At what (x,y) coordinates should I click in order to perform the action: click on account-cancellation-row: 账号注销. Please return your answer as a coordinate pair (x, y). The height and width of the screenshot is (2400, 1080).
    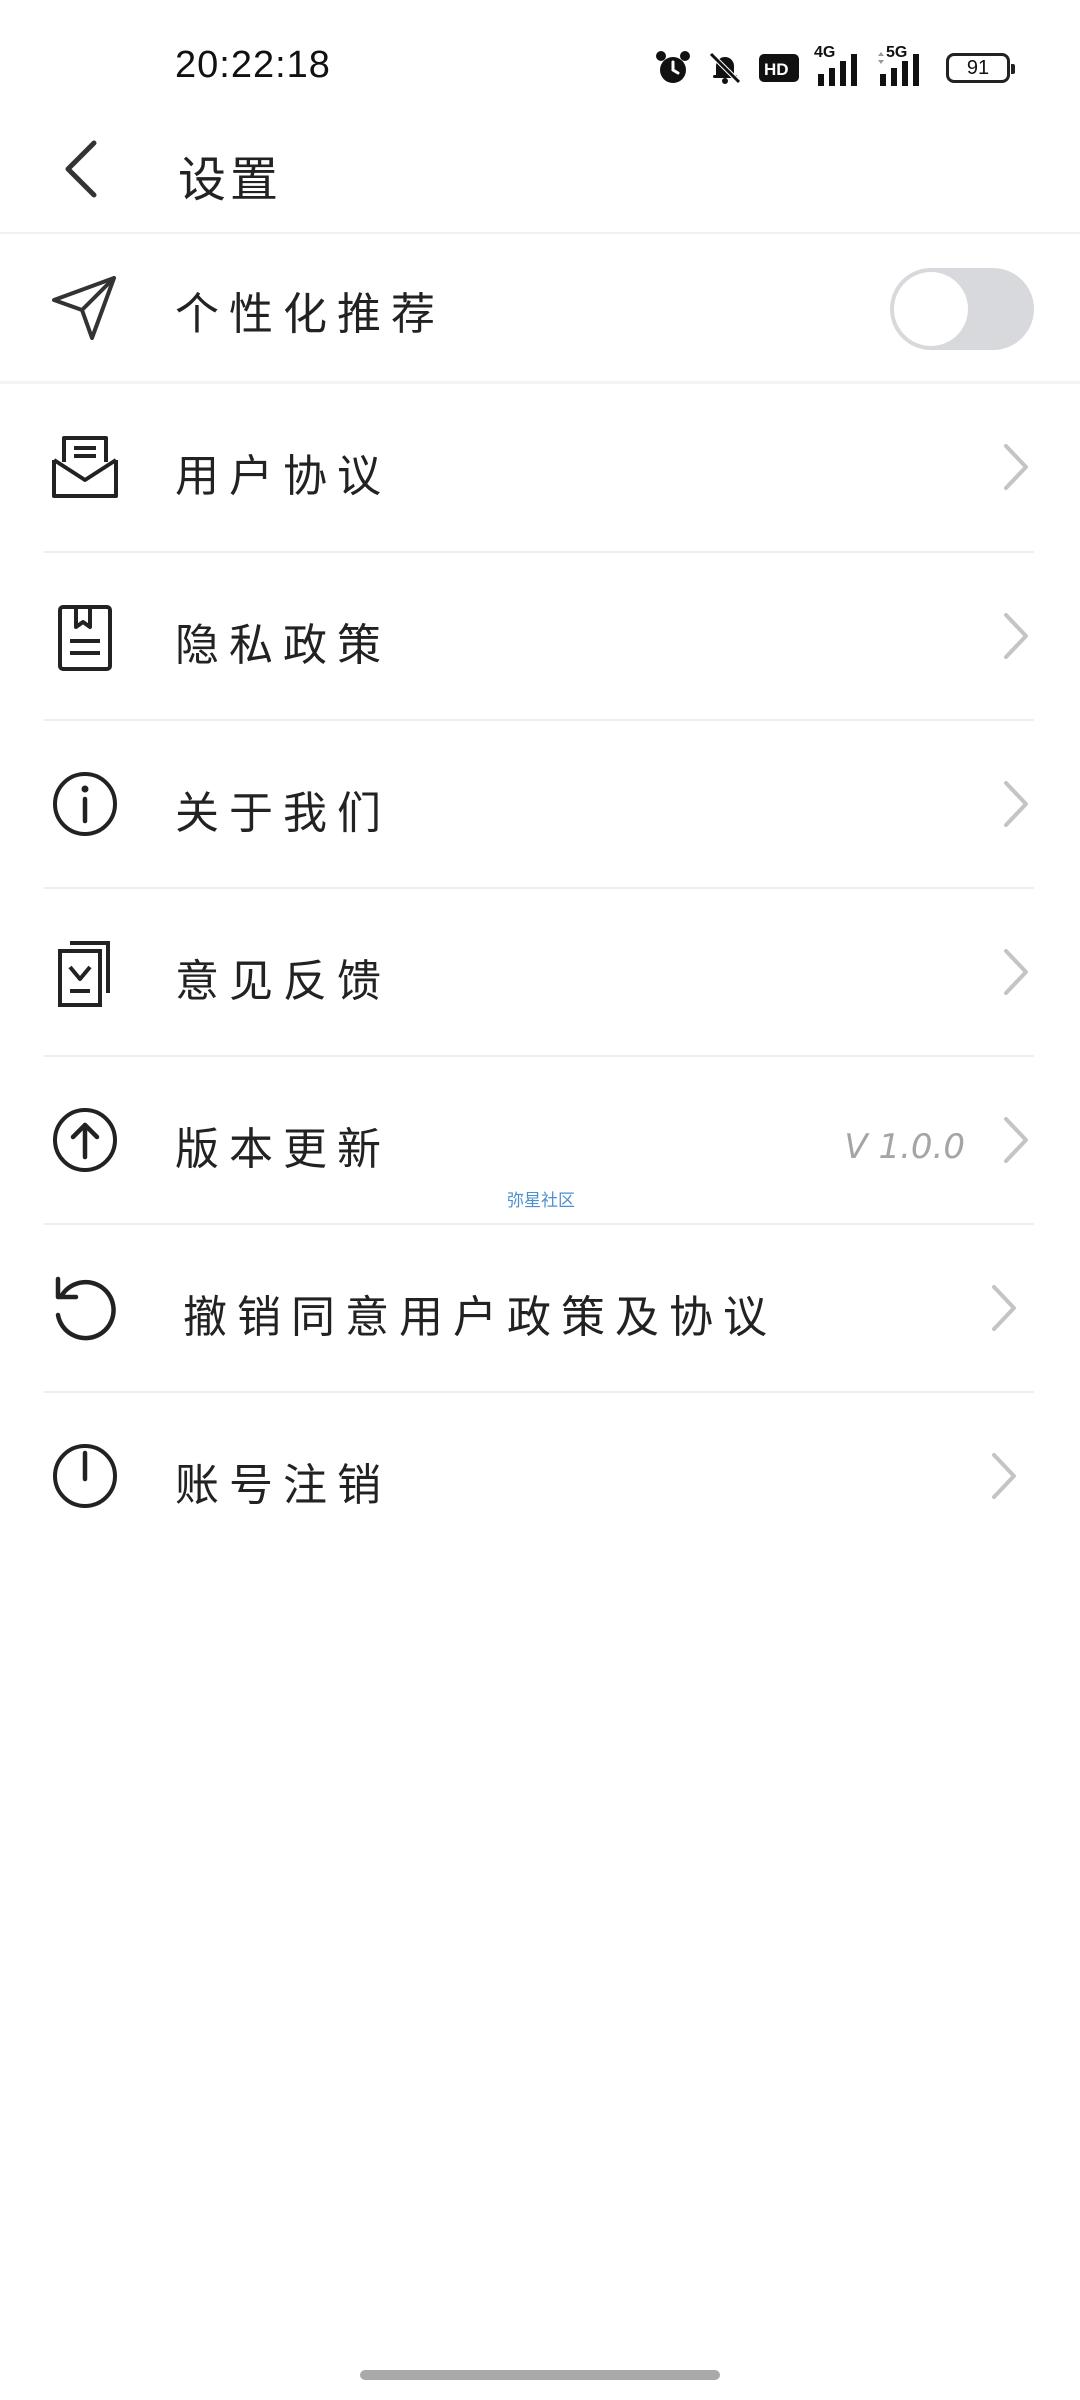
    Looking at the image, I should click on (540, 1476).